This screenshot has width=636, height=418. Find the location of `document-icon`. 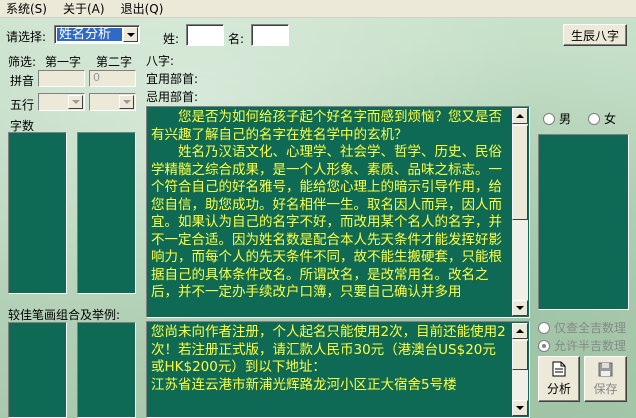

document-icon is located at coordinates (559, 369).